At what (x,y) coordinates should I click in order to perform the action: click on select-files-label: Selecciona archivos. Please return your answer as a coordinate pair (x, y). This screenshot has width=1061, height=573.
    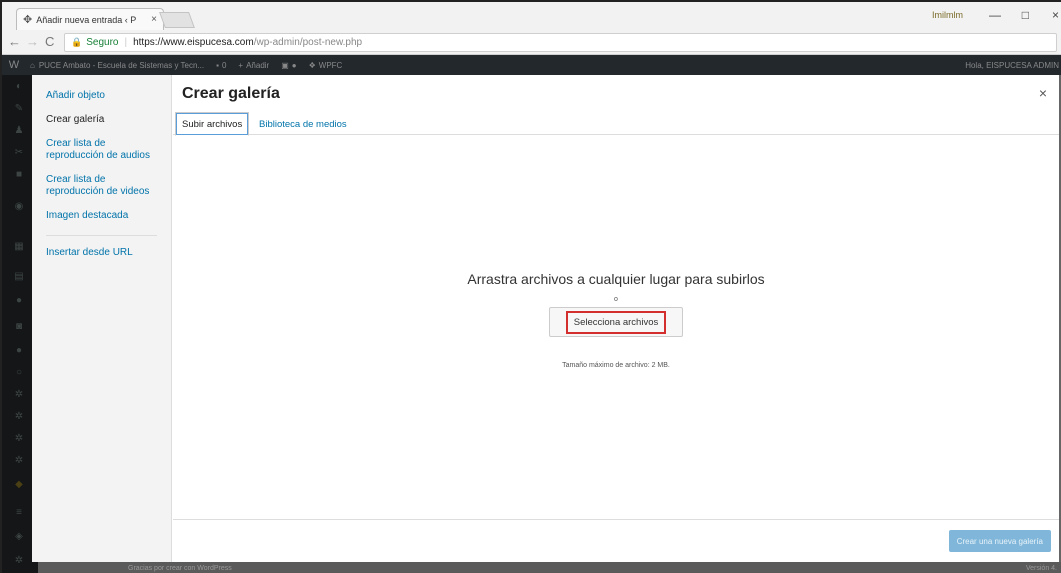
    Looking at the image, I should click on (616, 322).